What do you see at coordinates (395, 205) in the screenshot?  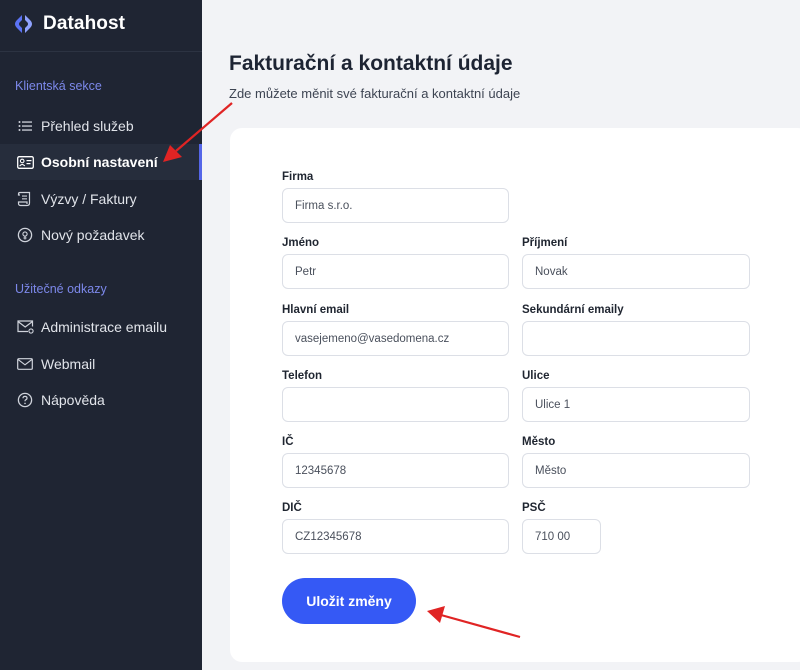 I see `firma-input` at bounding box center [395, 205].